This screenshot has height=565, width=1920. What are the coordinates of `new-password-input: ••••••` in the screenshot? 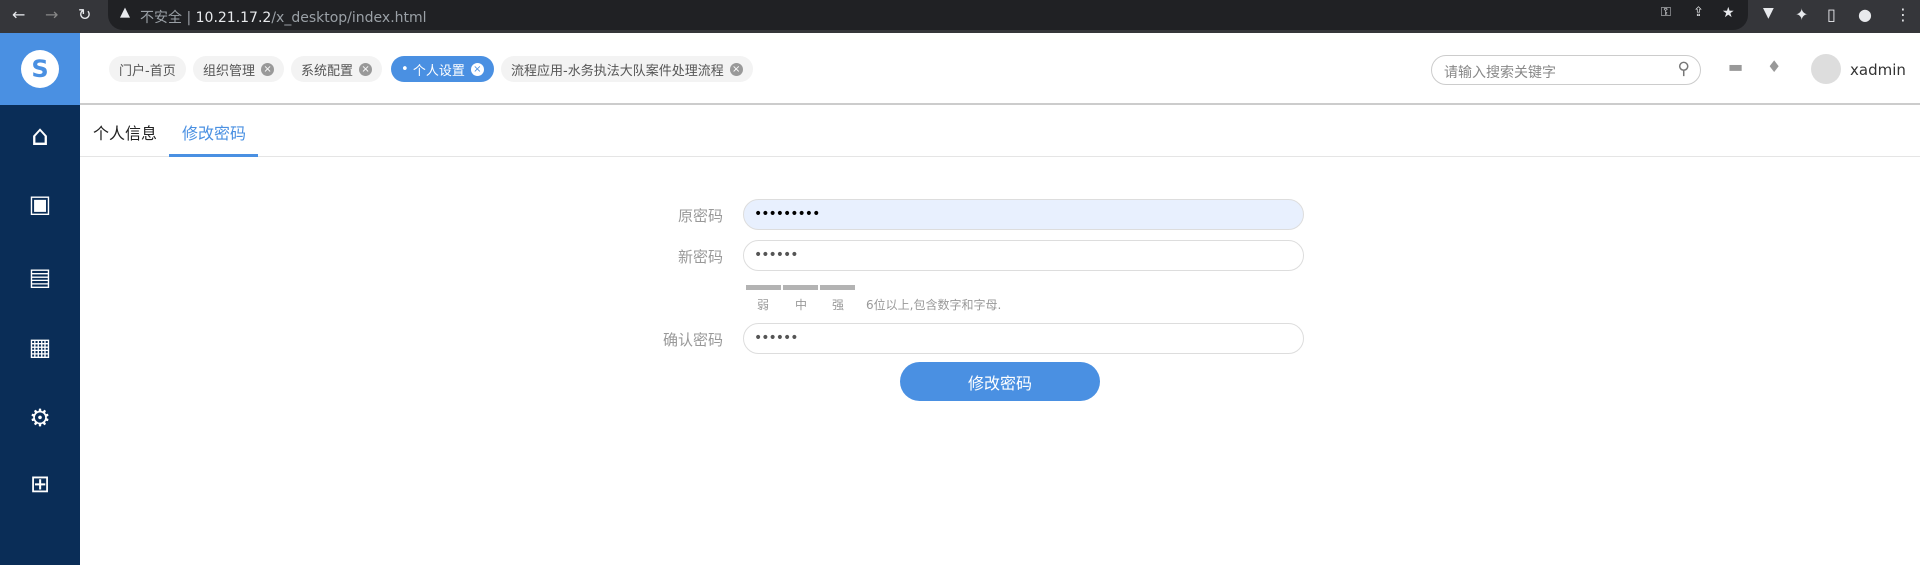 It's located at (1023, 255).